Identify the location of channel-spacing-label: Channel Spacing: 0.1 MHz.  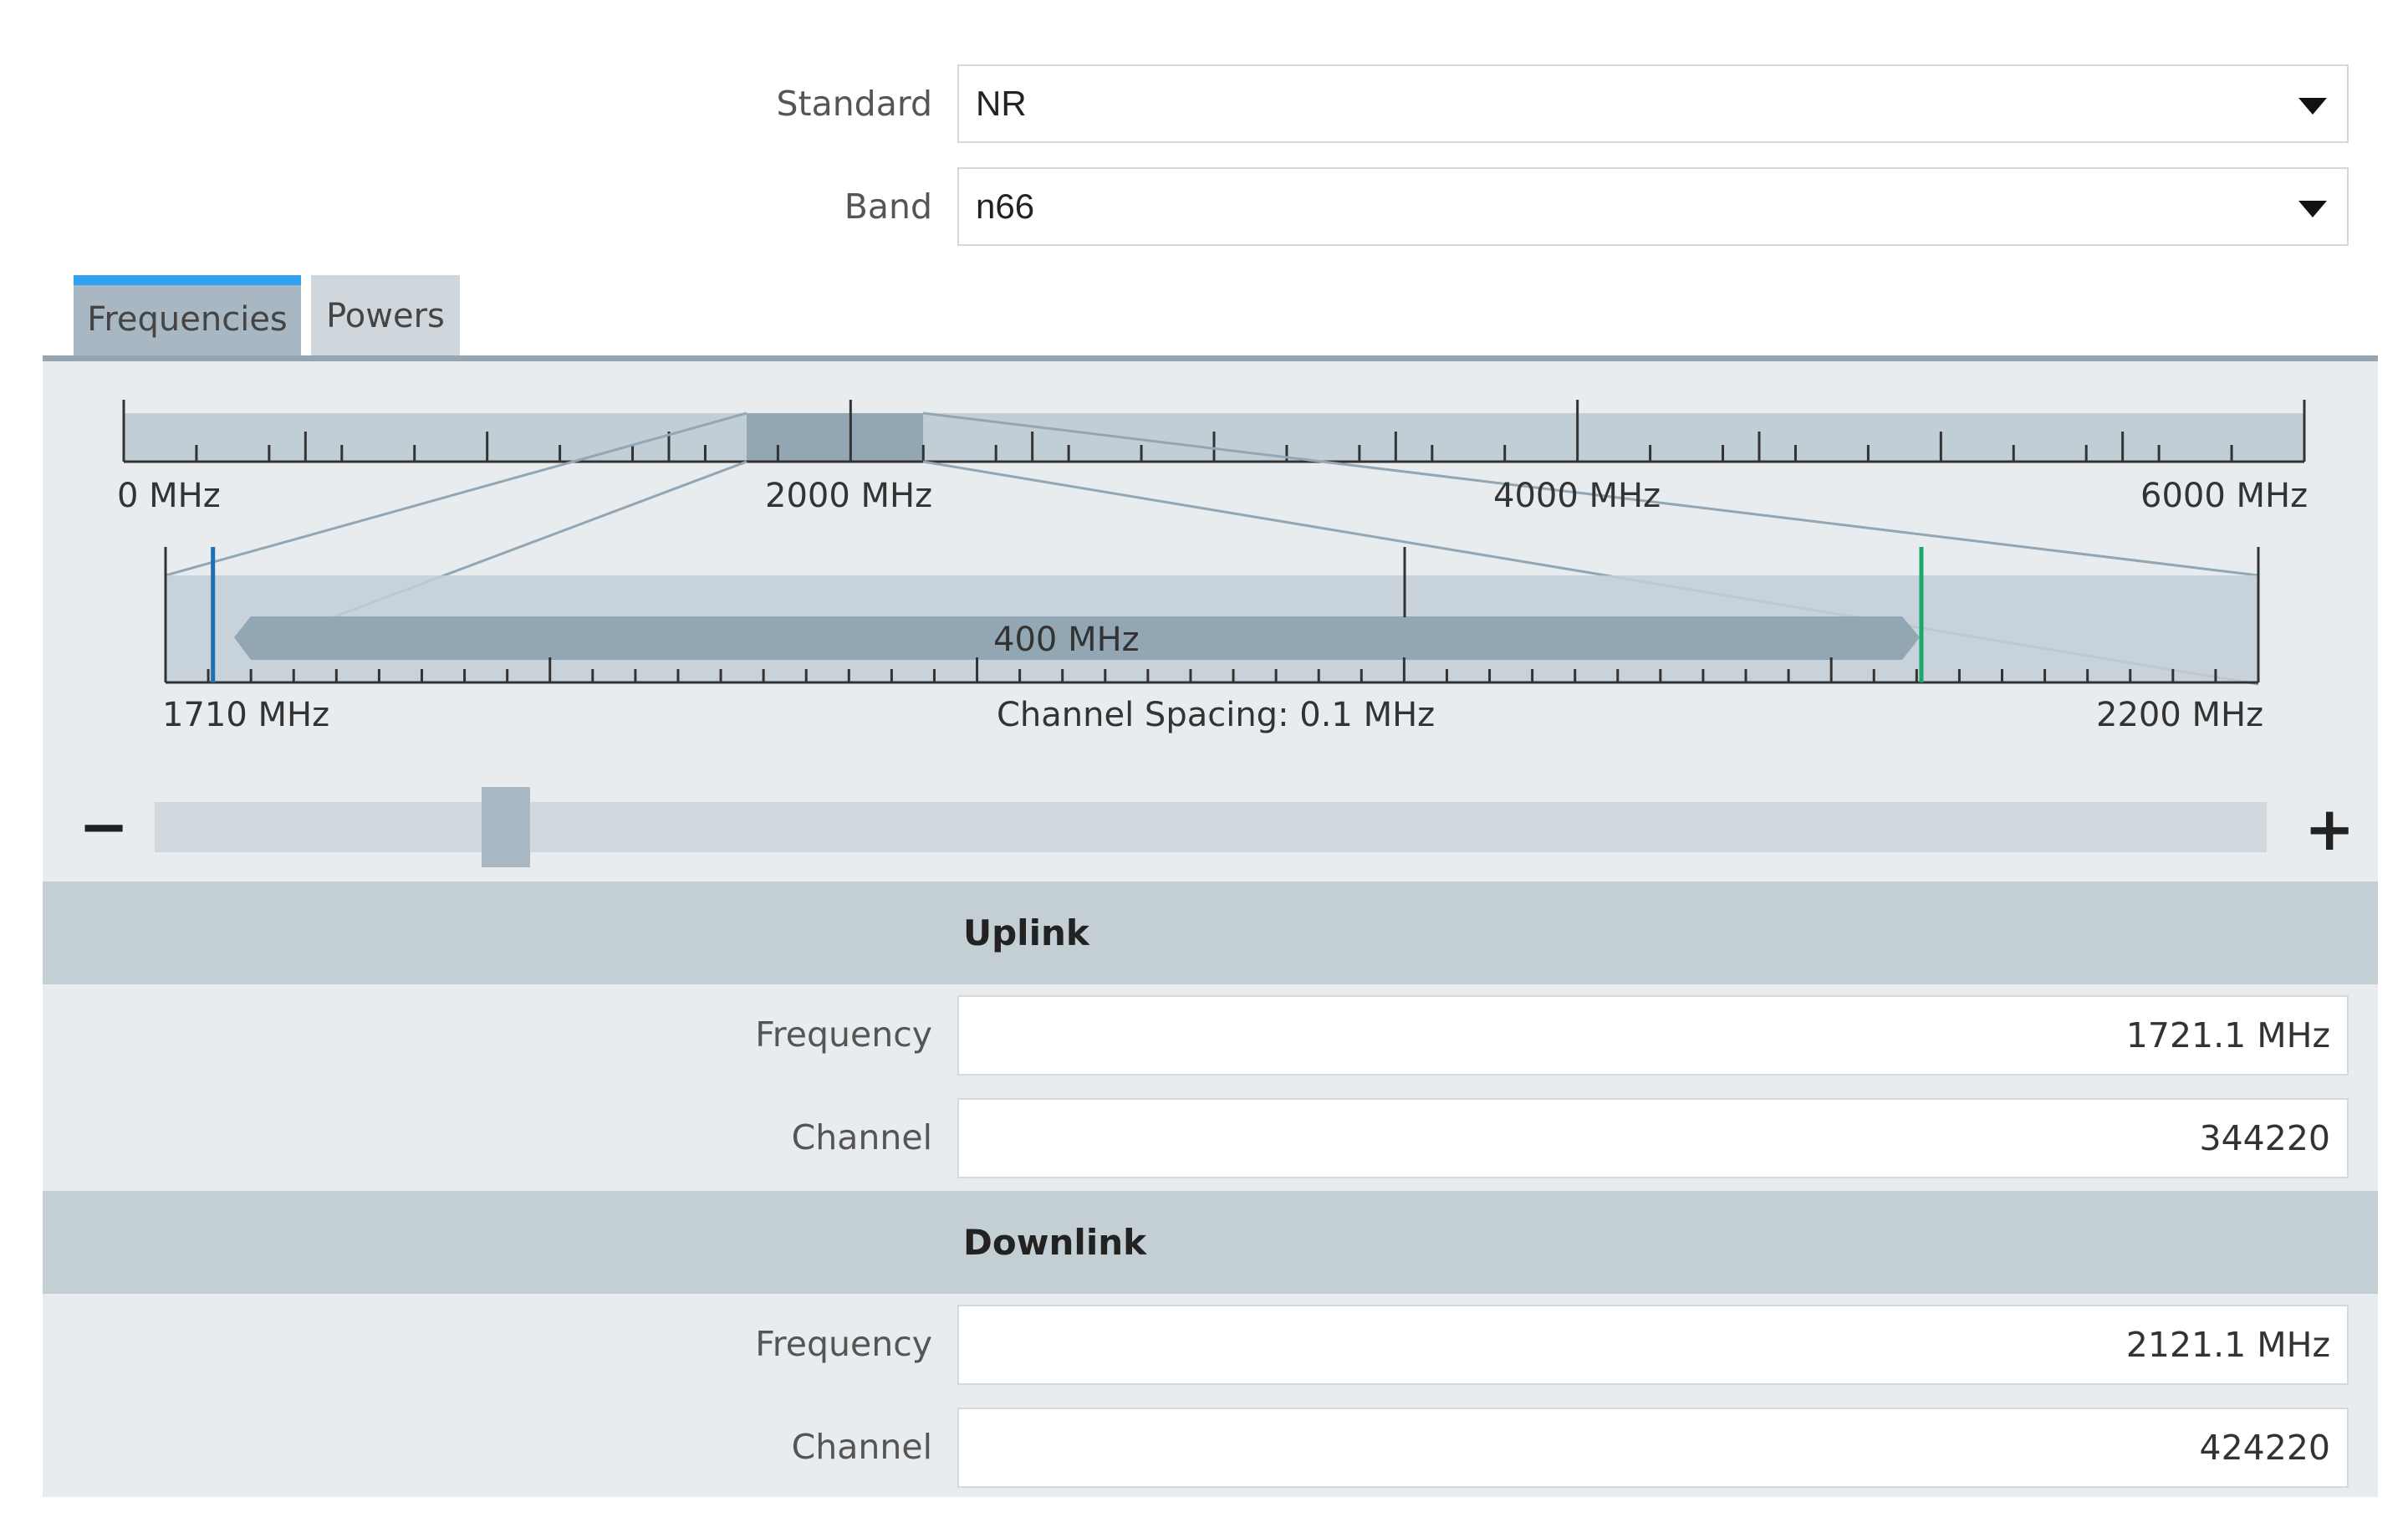
(1216, 715).